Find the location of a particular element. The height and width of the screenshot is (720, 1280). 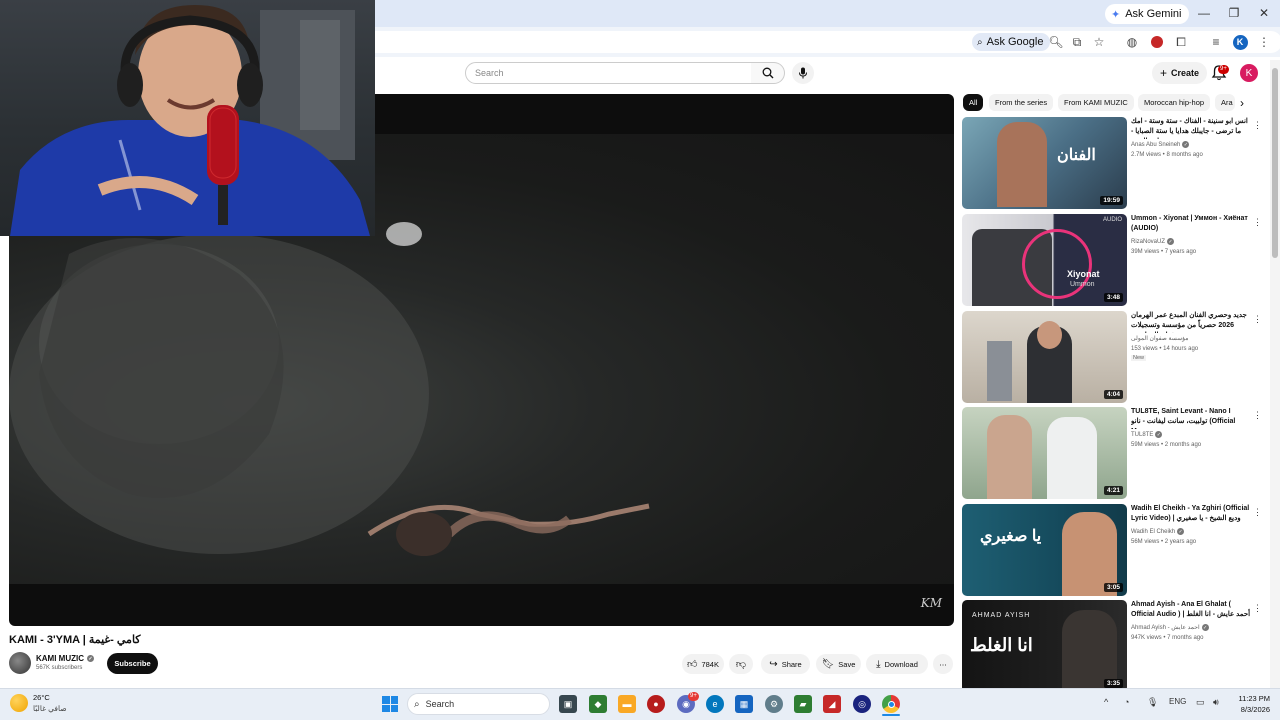

weather-temperature: 26°C is located at coordinates (41, 697).